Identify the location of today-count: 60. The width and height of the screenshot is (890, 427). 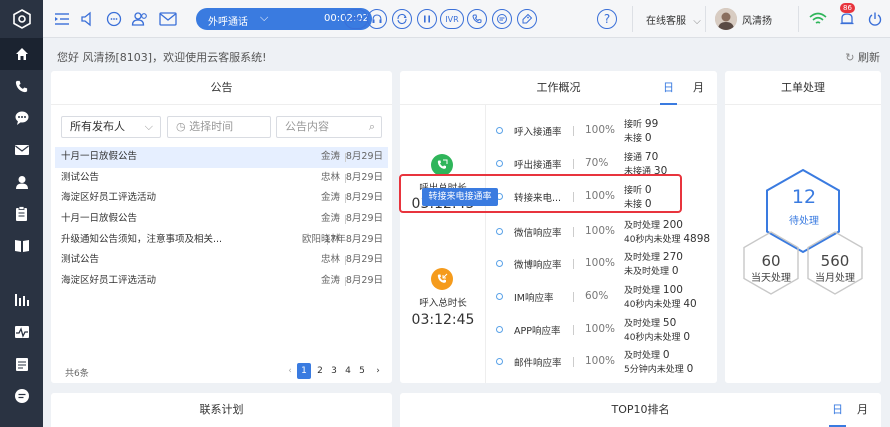
(771, 261).